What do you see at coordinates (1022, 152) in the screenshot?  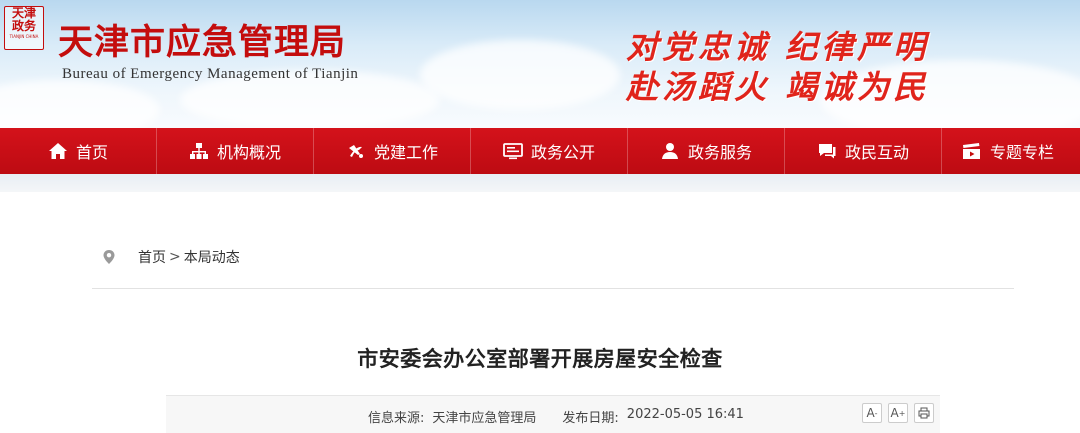 I see `nav-item-label: 专题专栏` at bounding box center [1022, 152].